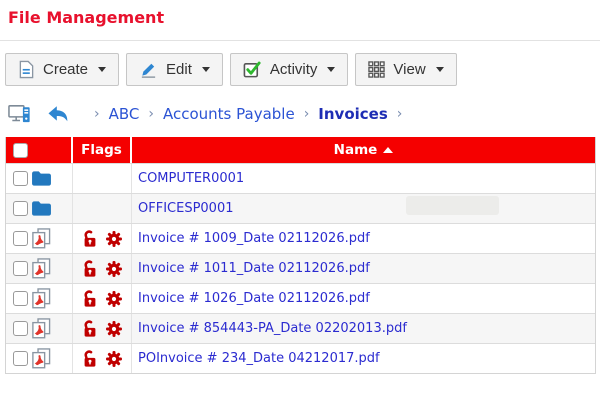 The image size is (600, 400). I want to click on file-link: Invoice # 1009_Date 02112026.pdf, so click(254, 238).